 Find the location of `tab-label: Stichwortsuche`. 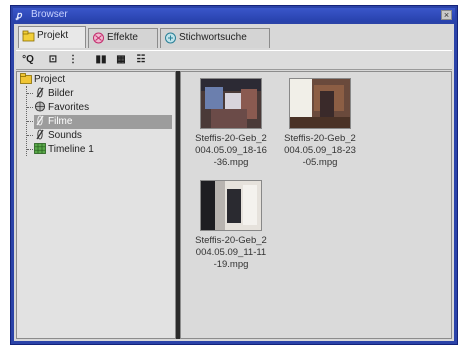

tab-label: Stichwortsuche is located at coordinates (213, 37).